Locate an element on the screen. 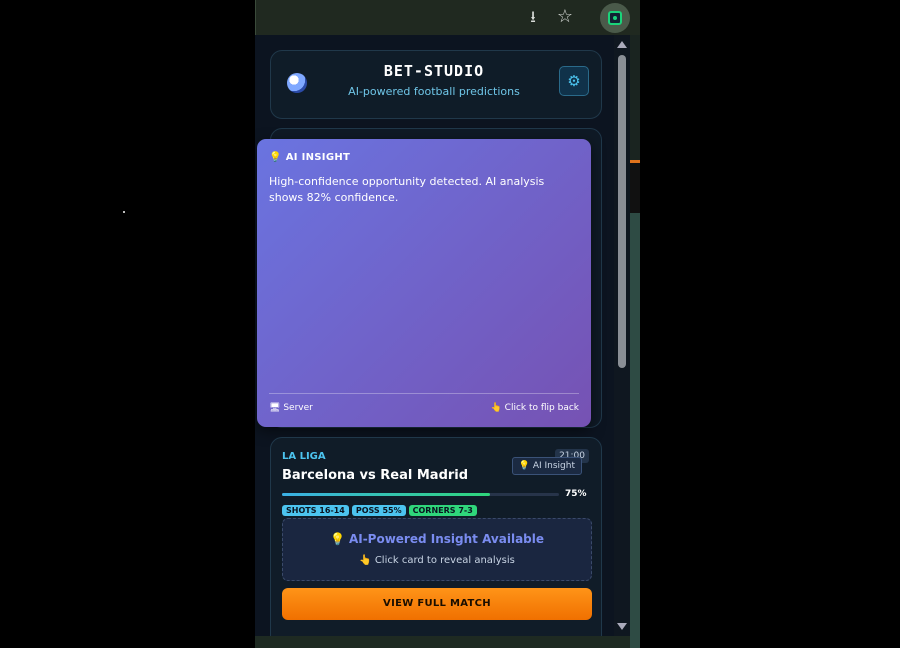 The height and width of the screenshot is (648, 900). insight-divider is located at coordinates (424, 393).